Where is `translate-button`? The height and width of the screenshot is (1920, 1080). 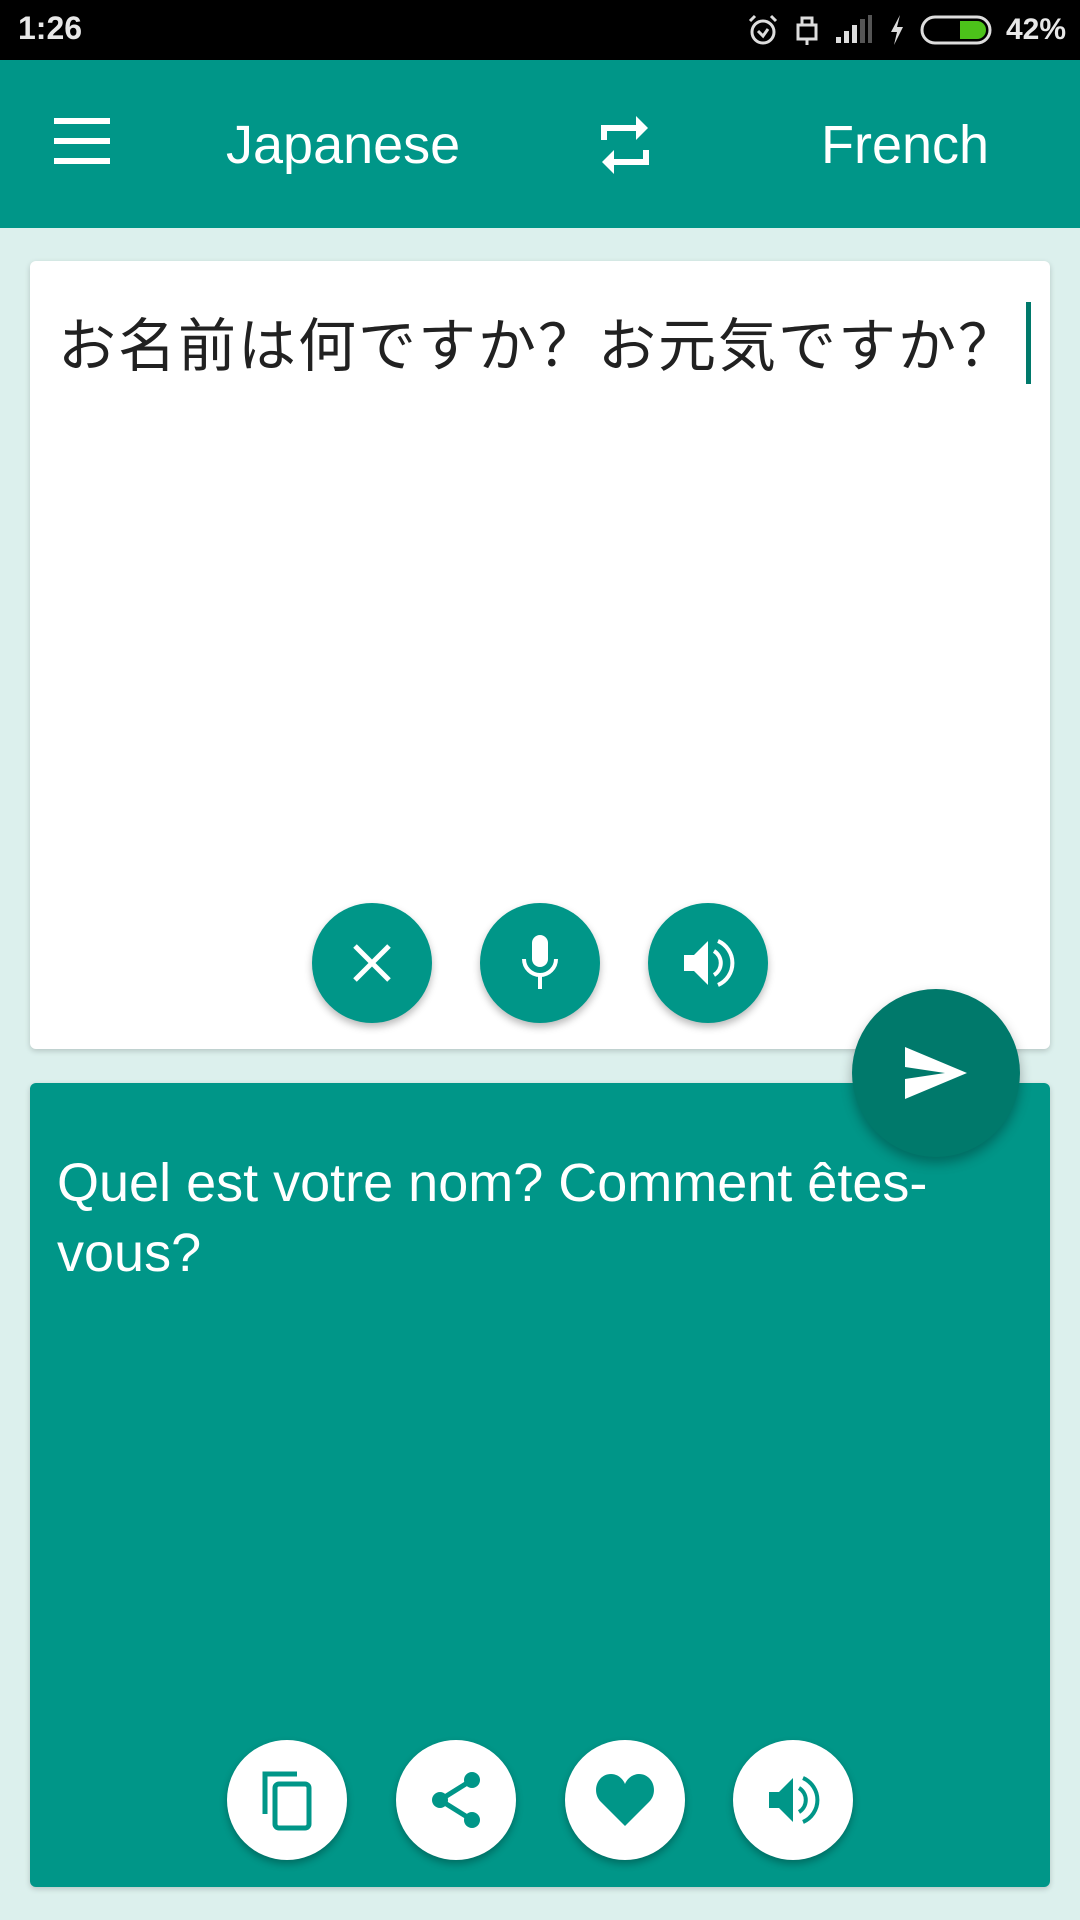
translate-button is located at coordinates (936, 1073).